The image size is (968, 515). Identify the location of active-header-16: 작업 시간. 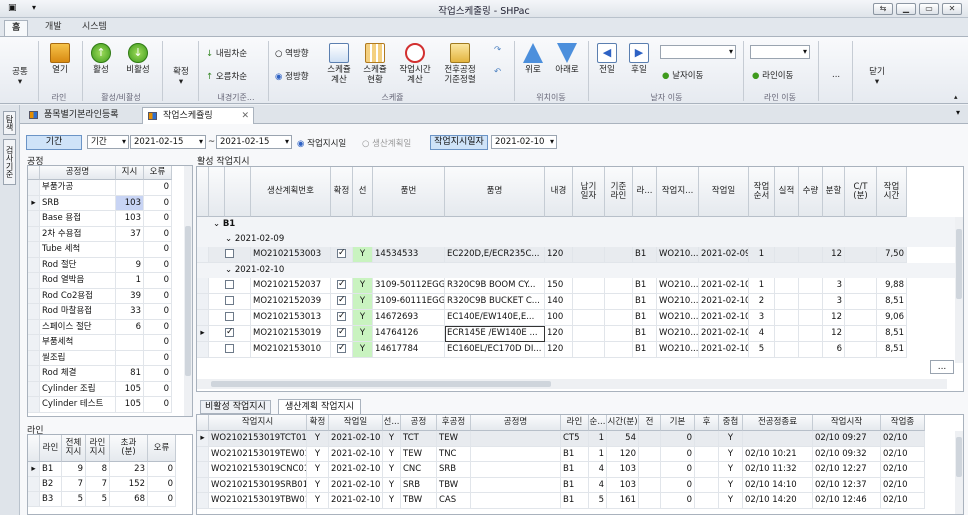
(892, 192).